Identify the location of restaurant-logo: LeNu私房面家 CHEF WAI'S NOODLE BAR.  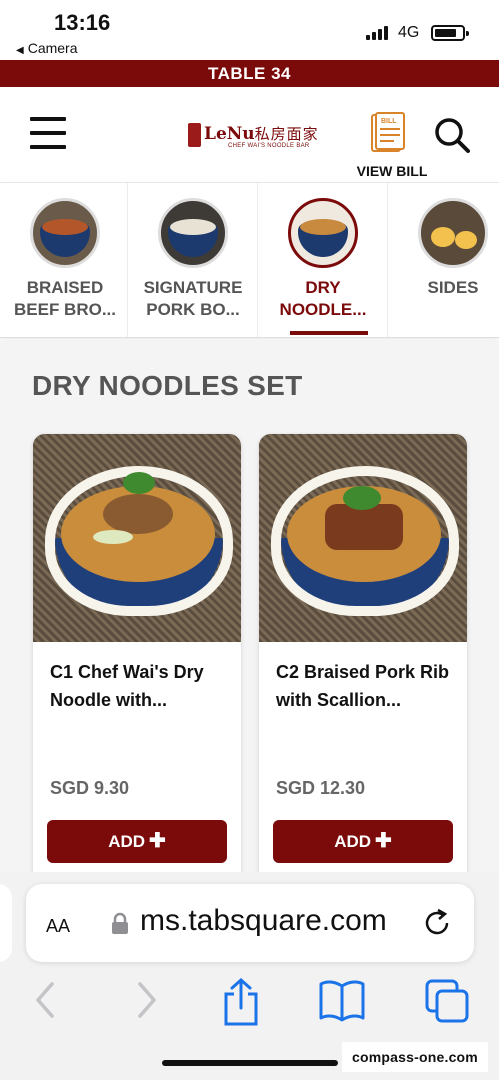
(253, 136).